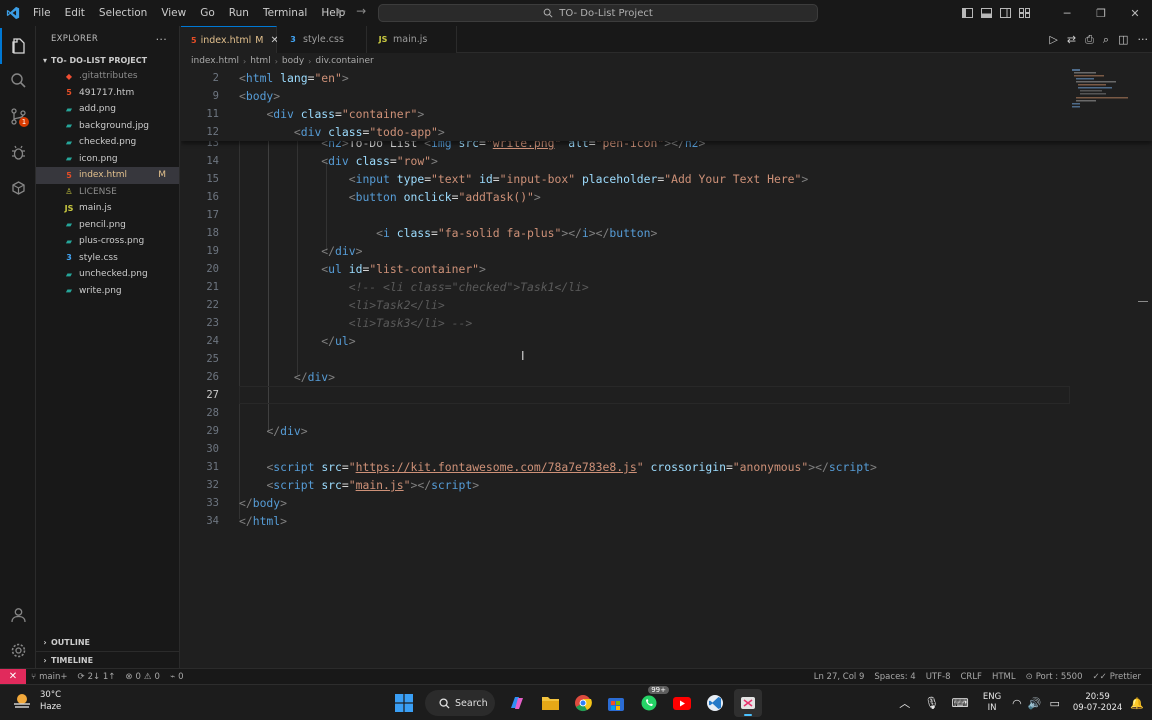 The height and width of the screenshot is (720, 1152). I want to click on copilot-app, so click(517, 703).